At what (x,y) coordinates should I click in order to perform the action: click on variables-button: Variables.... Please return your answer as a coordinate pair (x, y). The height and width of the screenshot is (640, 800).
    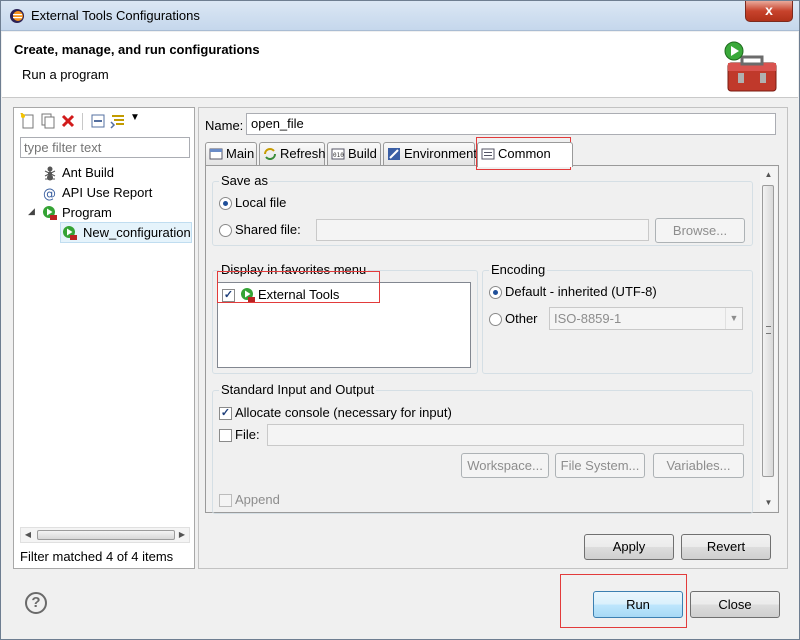
    Looking at the image, I should click on (698, 465).